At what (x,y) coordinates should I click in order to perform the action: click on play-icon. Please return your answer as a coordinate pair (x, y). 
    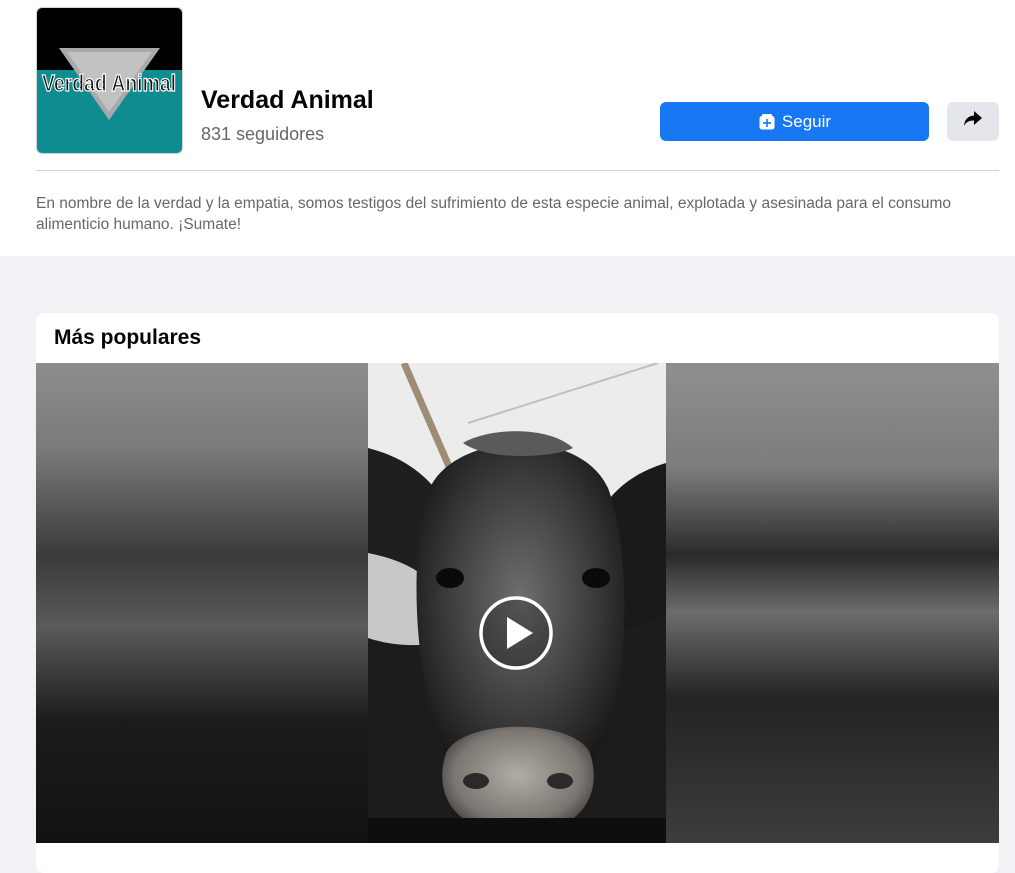
    Looking at the image, I should click on (516, 633).